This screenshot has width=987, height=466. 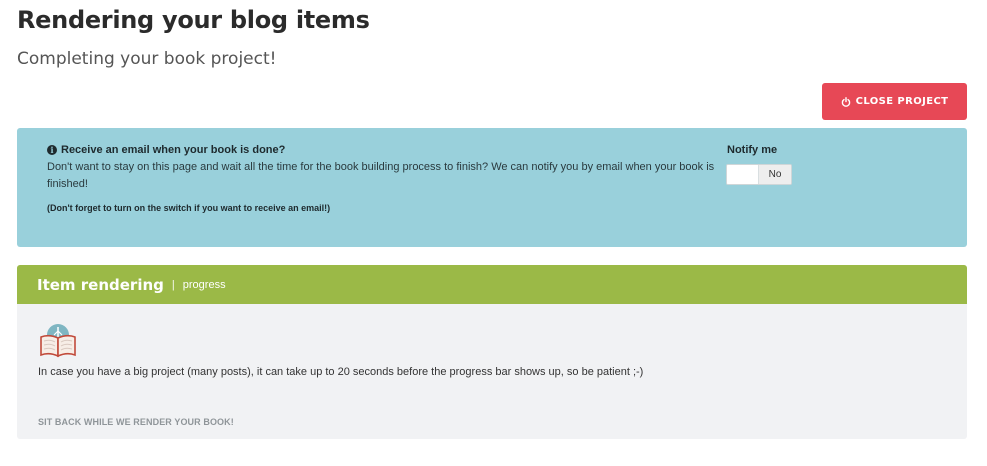 I want to click on rendering-footer: SIT BACK WHILE WE RENDER YOUR BOOK!, so click(x=136, y=422).